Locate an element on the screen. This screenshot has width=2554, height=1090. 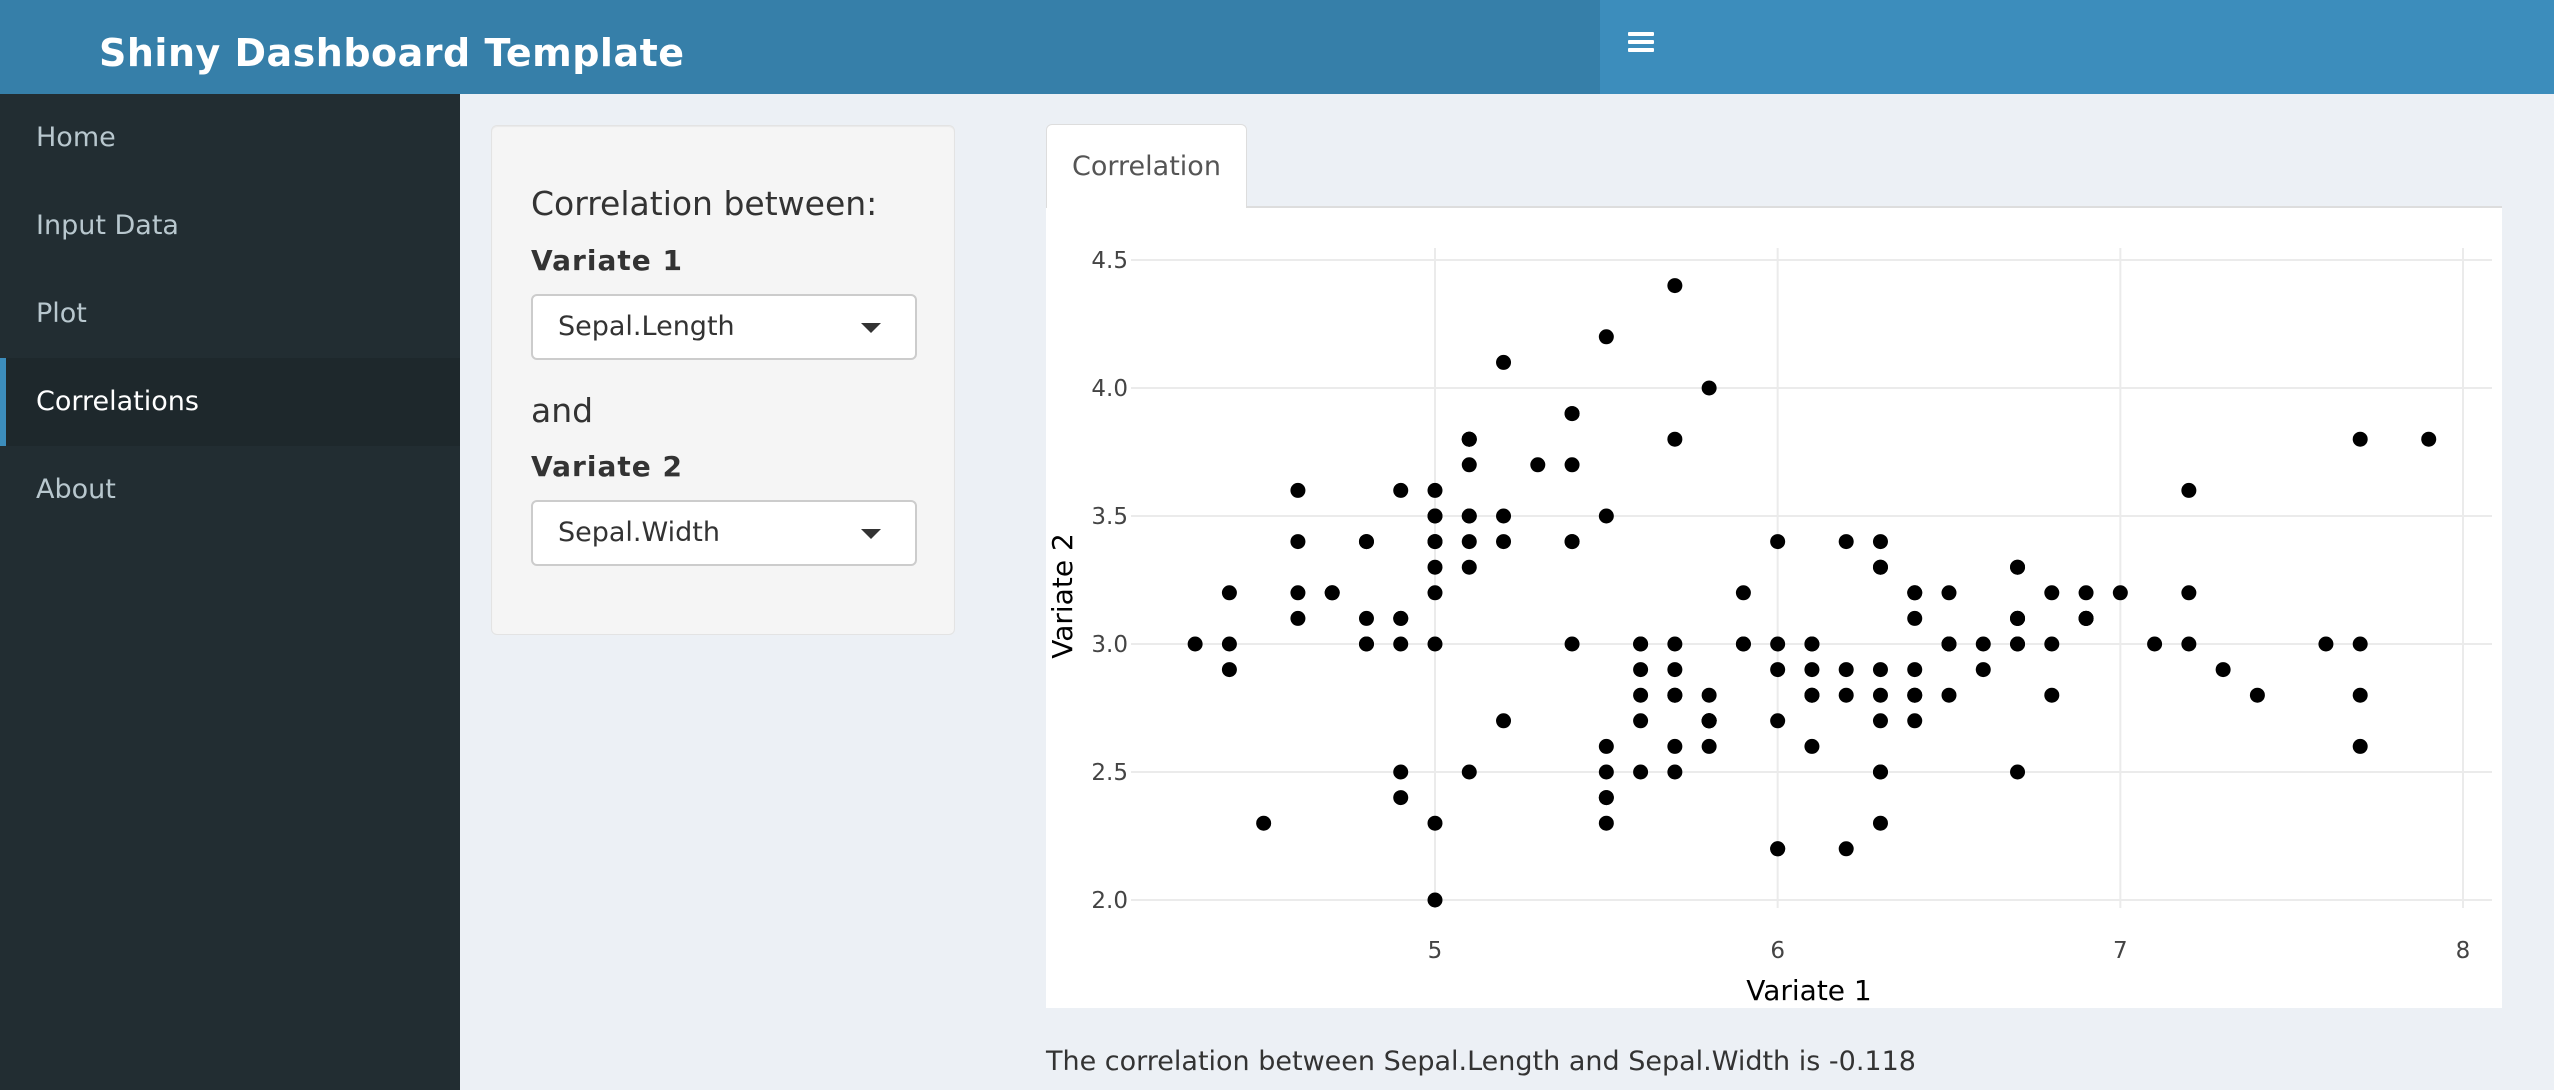
sidebar-item-plot: Plot is located at coordinates (230, 314).